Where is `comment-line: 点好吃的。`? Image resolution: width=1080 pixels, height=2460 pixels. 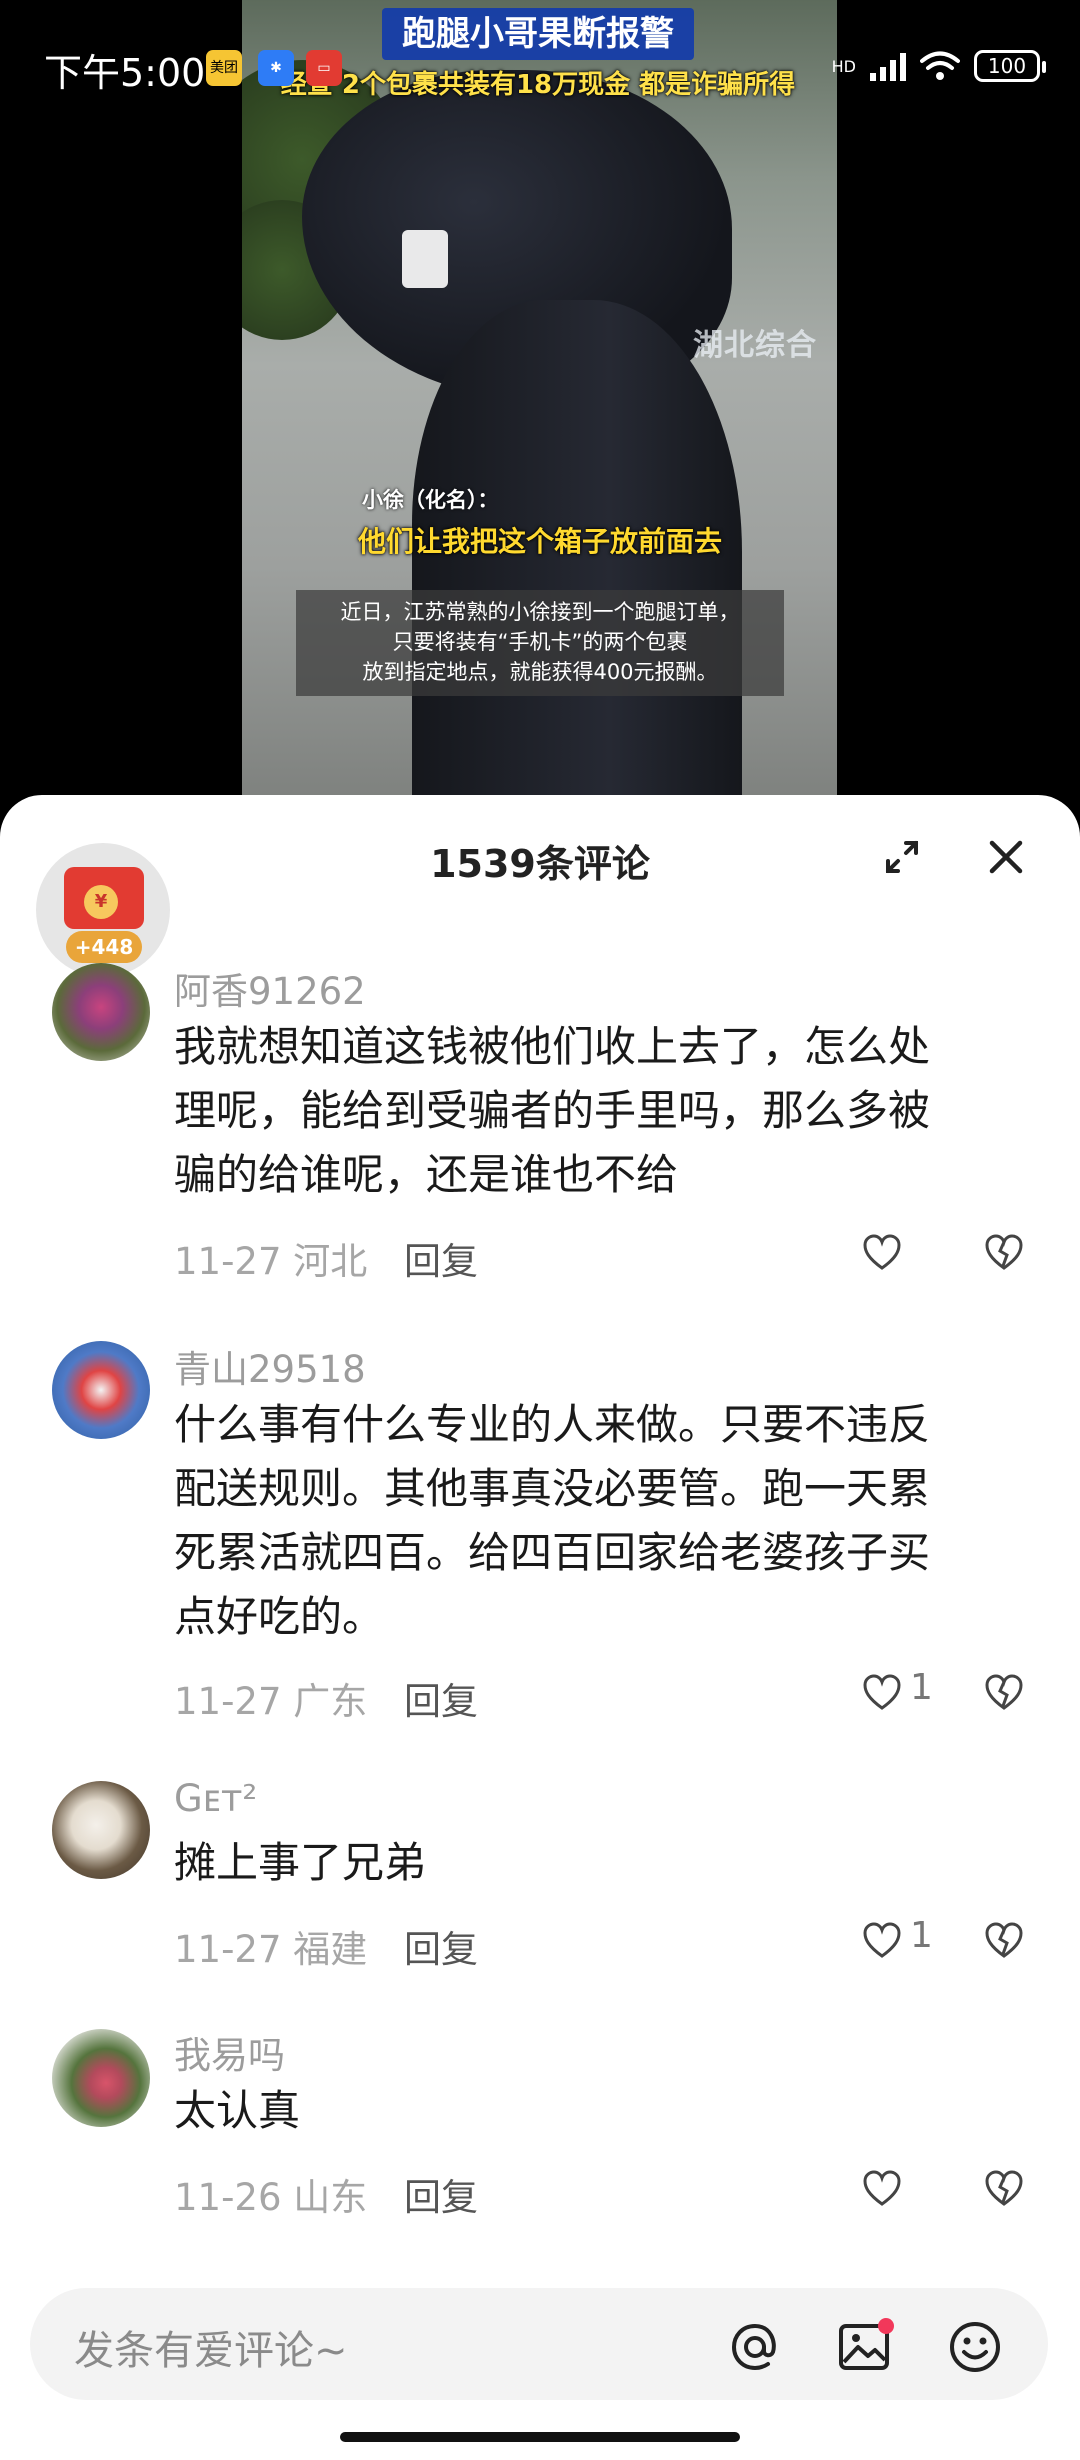 comment-line: 点好吃的。 is located at coordinates (279, 1616).